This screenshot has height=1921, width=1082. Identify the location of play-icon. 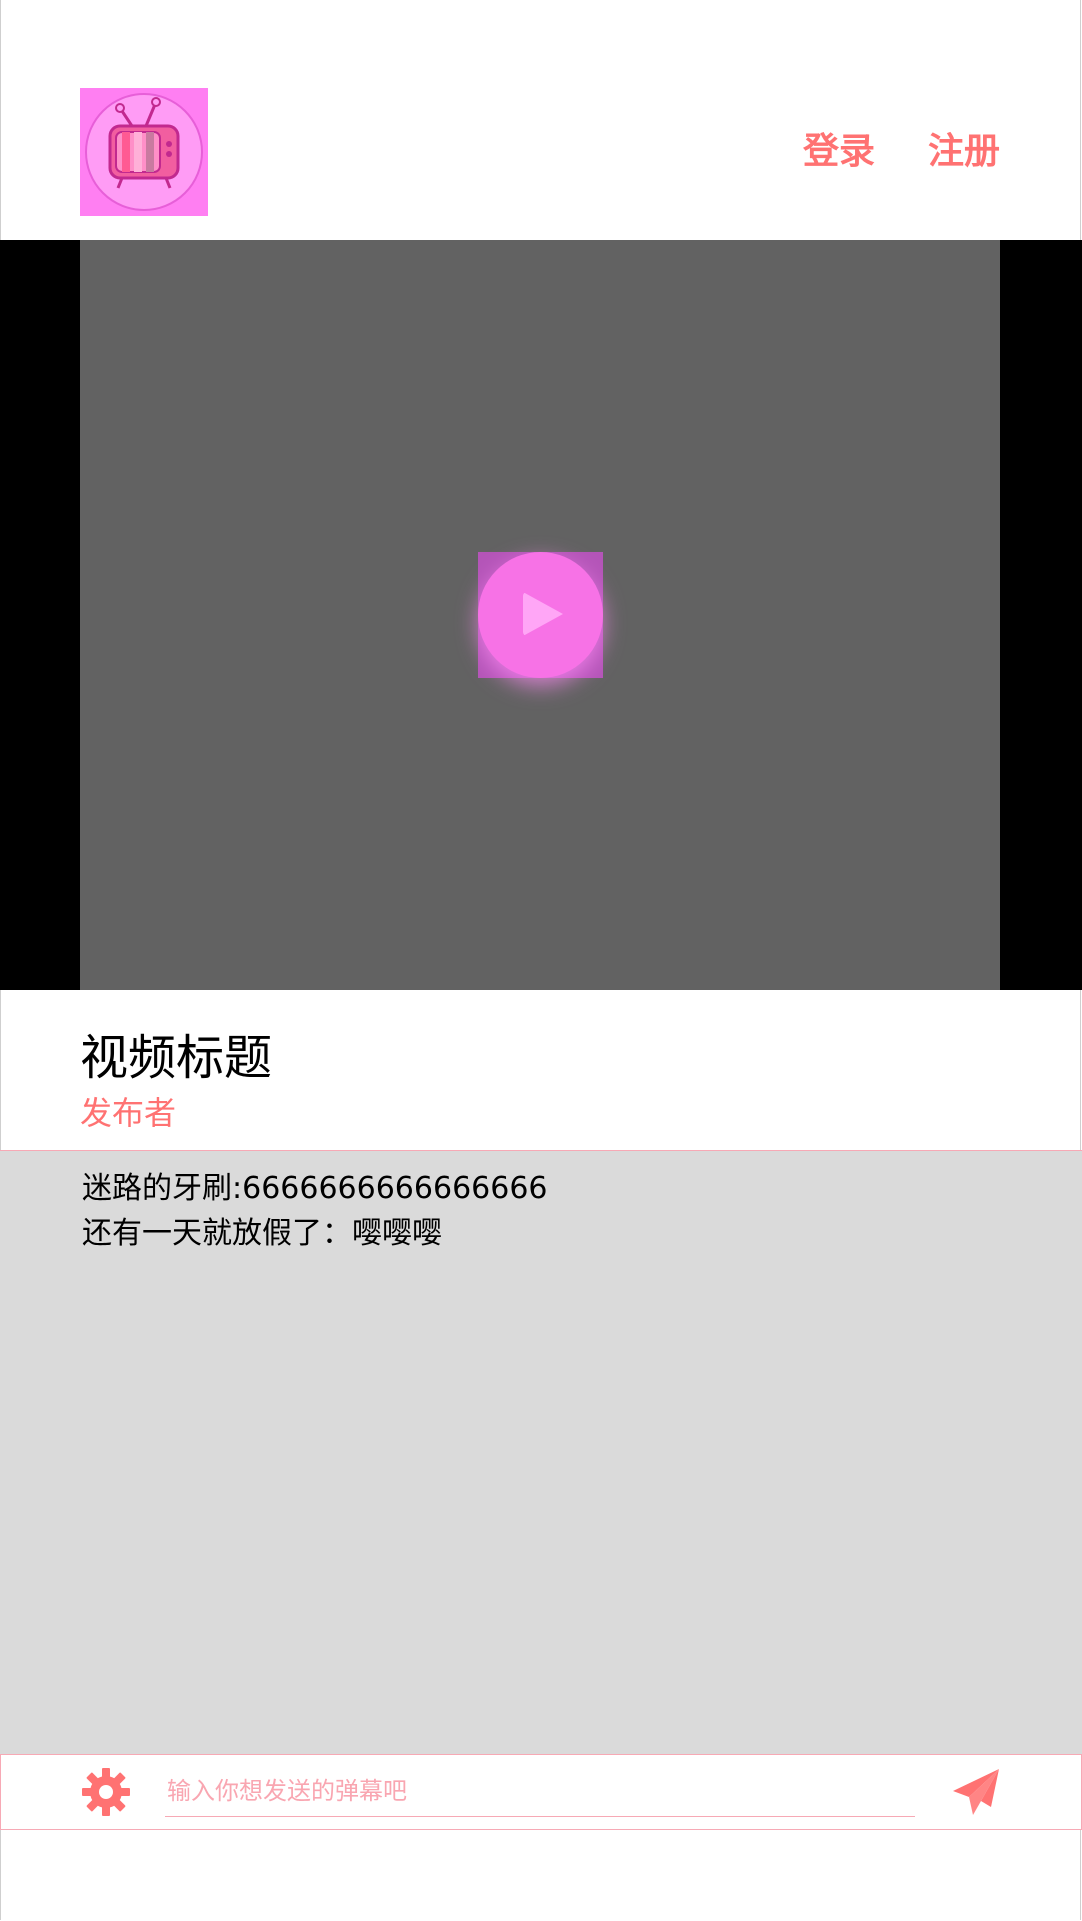
(543, 614).